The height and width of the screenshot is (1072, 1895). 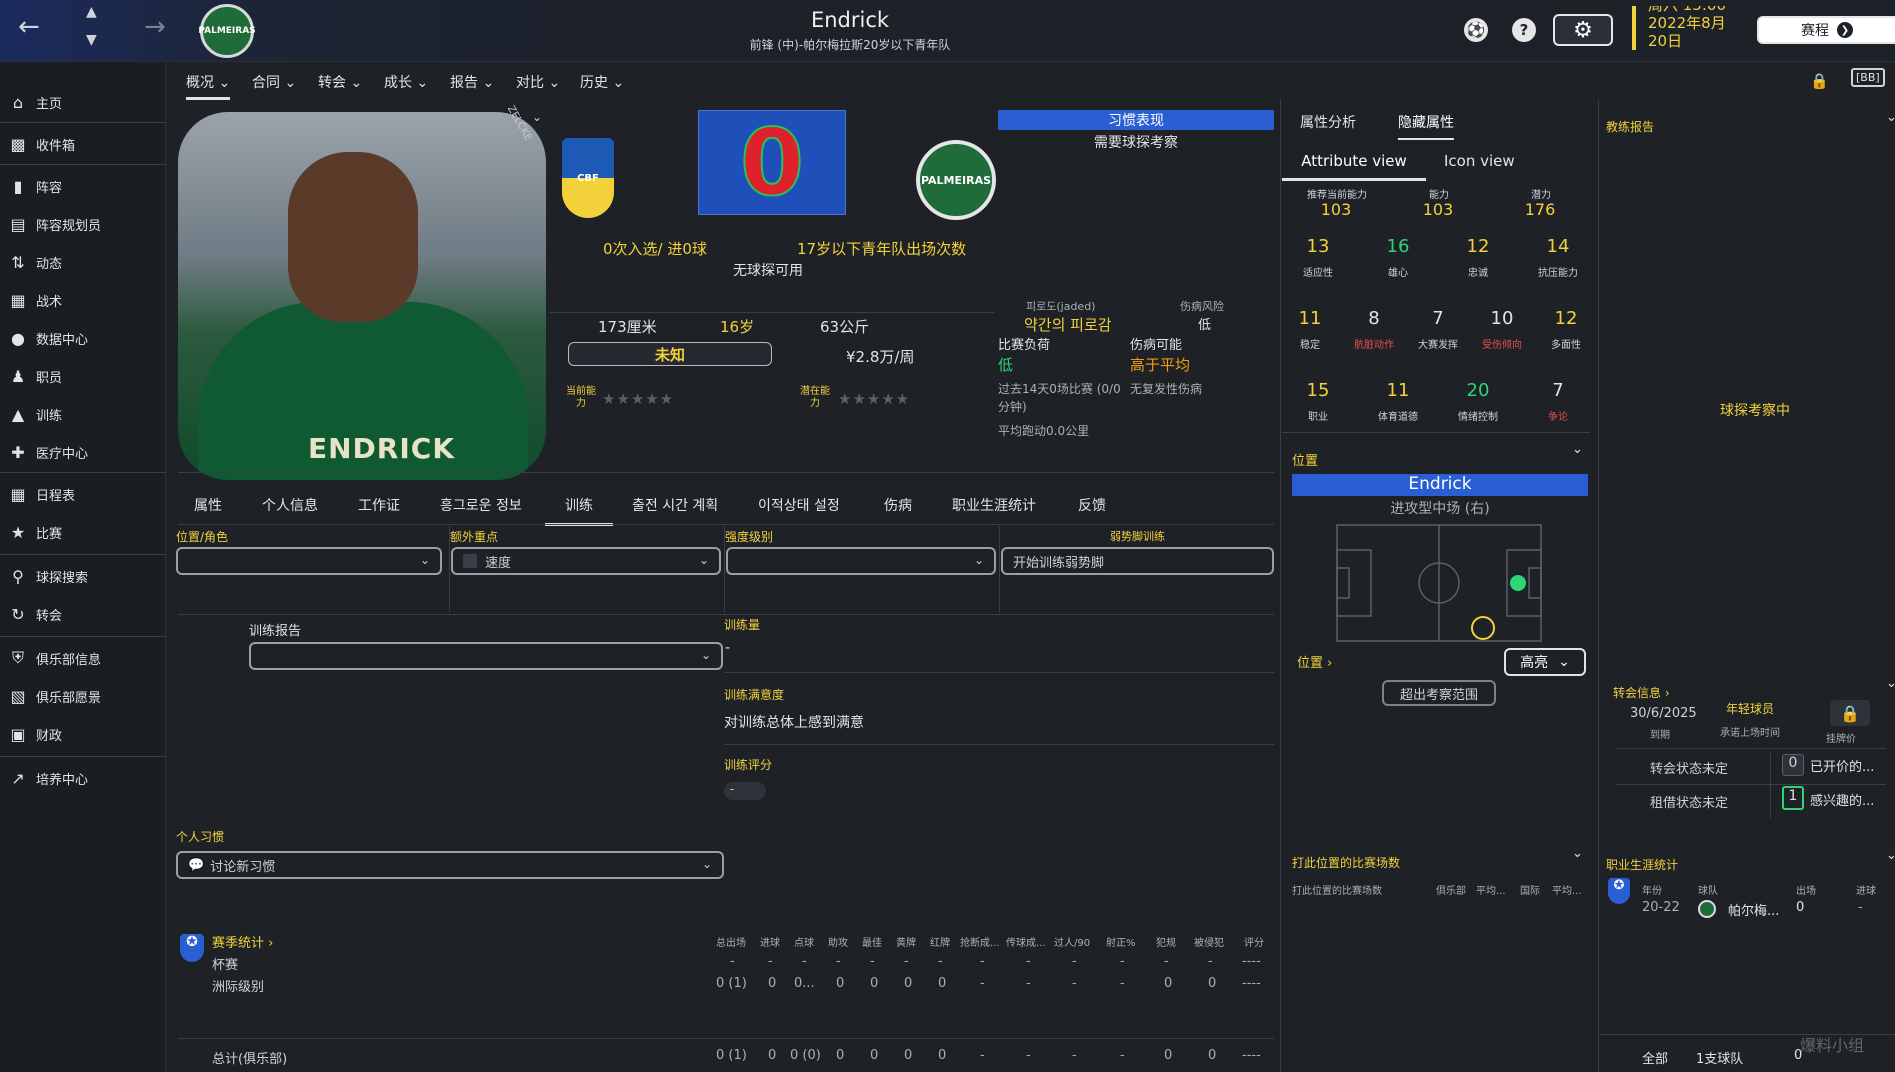 I want to click on menu-label: 报告, so click(x=464, y=83).